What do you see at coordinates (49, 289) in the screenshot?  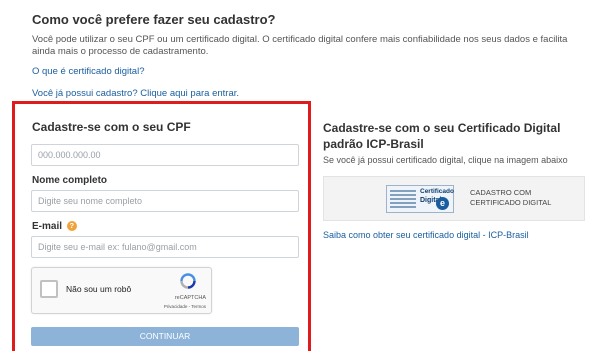 I see `recaptcha-checkbox` at bounding box center [49, 289].